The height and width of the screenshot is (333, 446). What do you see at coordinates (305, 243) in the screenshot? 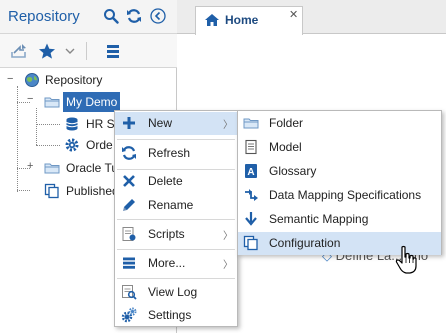
I see `submenu-label: Configuration` at bounding box center [305, 243].